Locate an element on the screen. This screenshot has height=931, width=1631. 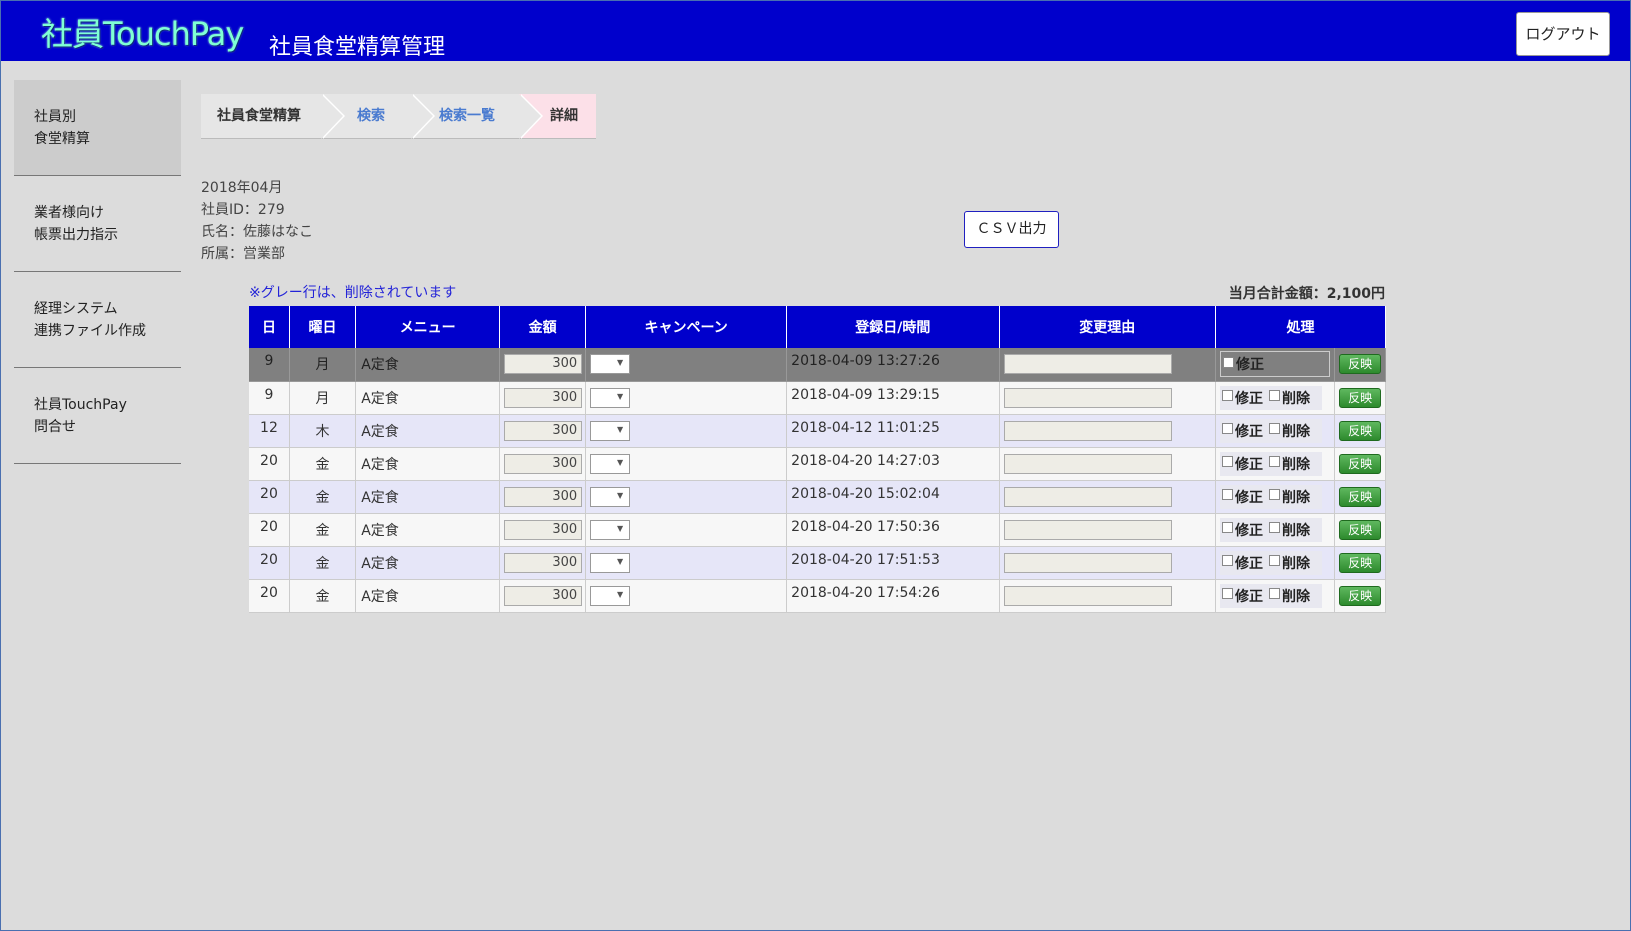
breadcrumb-label: 詳細 is located at coordinates (564, 116).